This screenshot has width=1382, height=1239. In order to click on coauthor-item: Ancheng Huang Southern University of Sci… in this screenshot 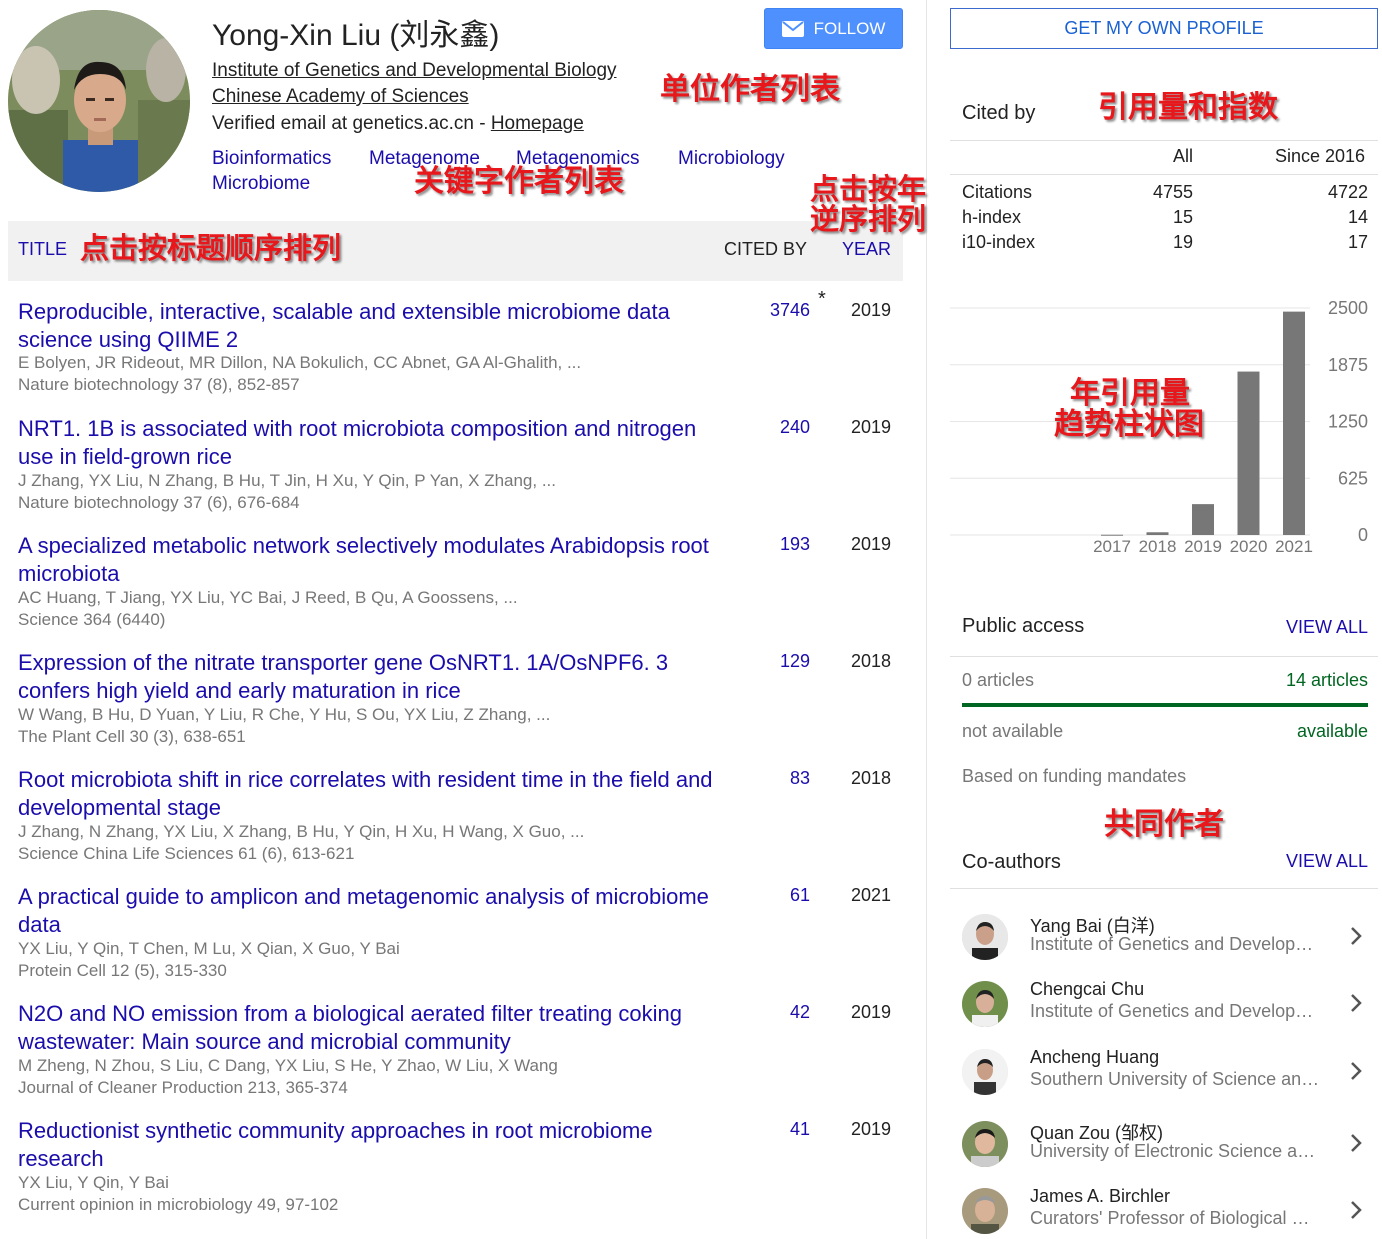, I will do `click(1164, 1077)`.